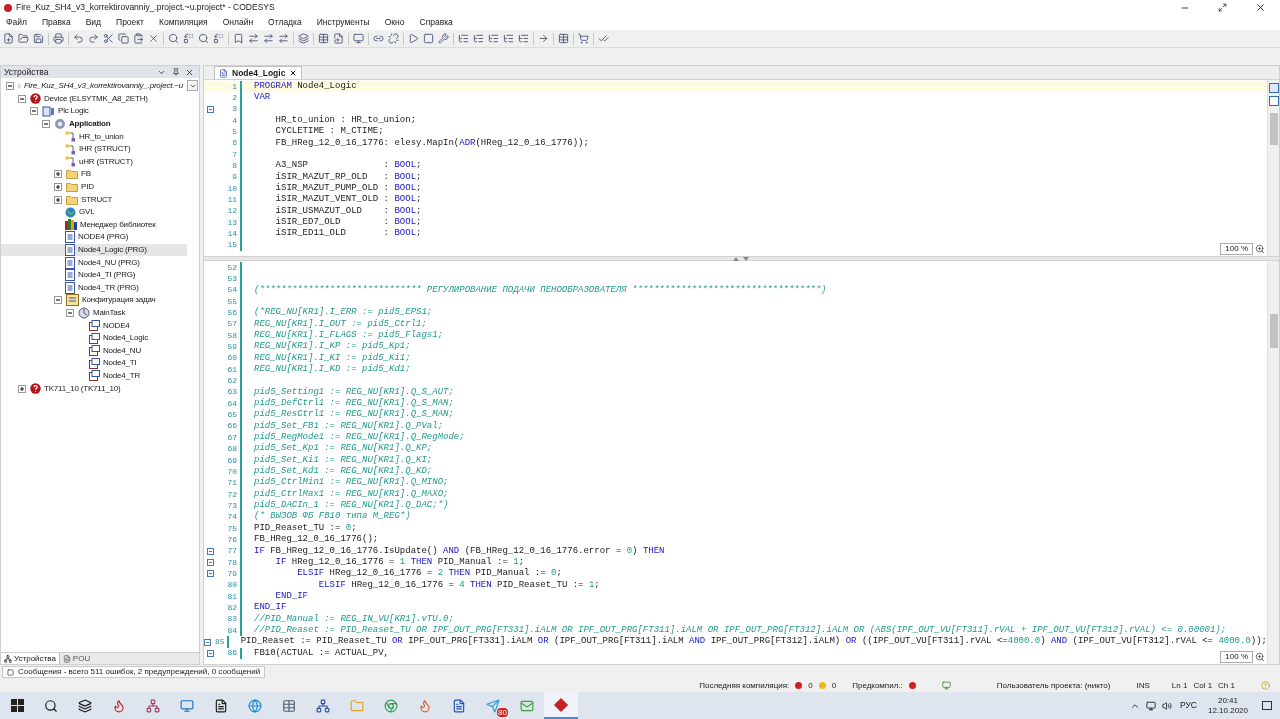 This screenshot has width=1280, height=719. I want to click on split-arrows-icon, so click(741, 258).